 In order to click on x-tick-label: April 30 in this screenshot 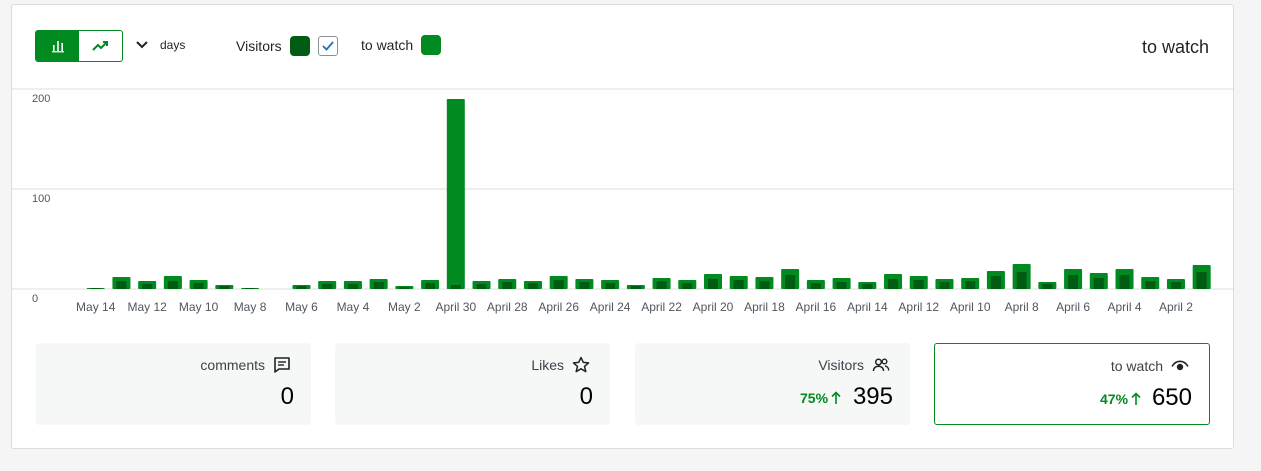, I will do `click(455, 307)`.